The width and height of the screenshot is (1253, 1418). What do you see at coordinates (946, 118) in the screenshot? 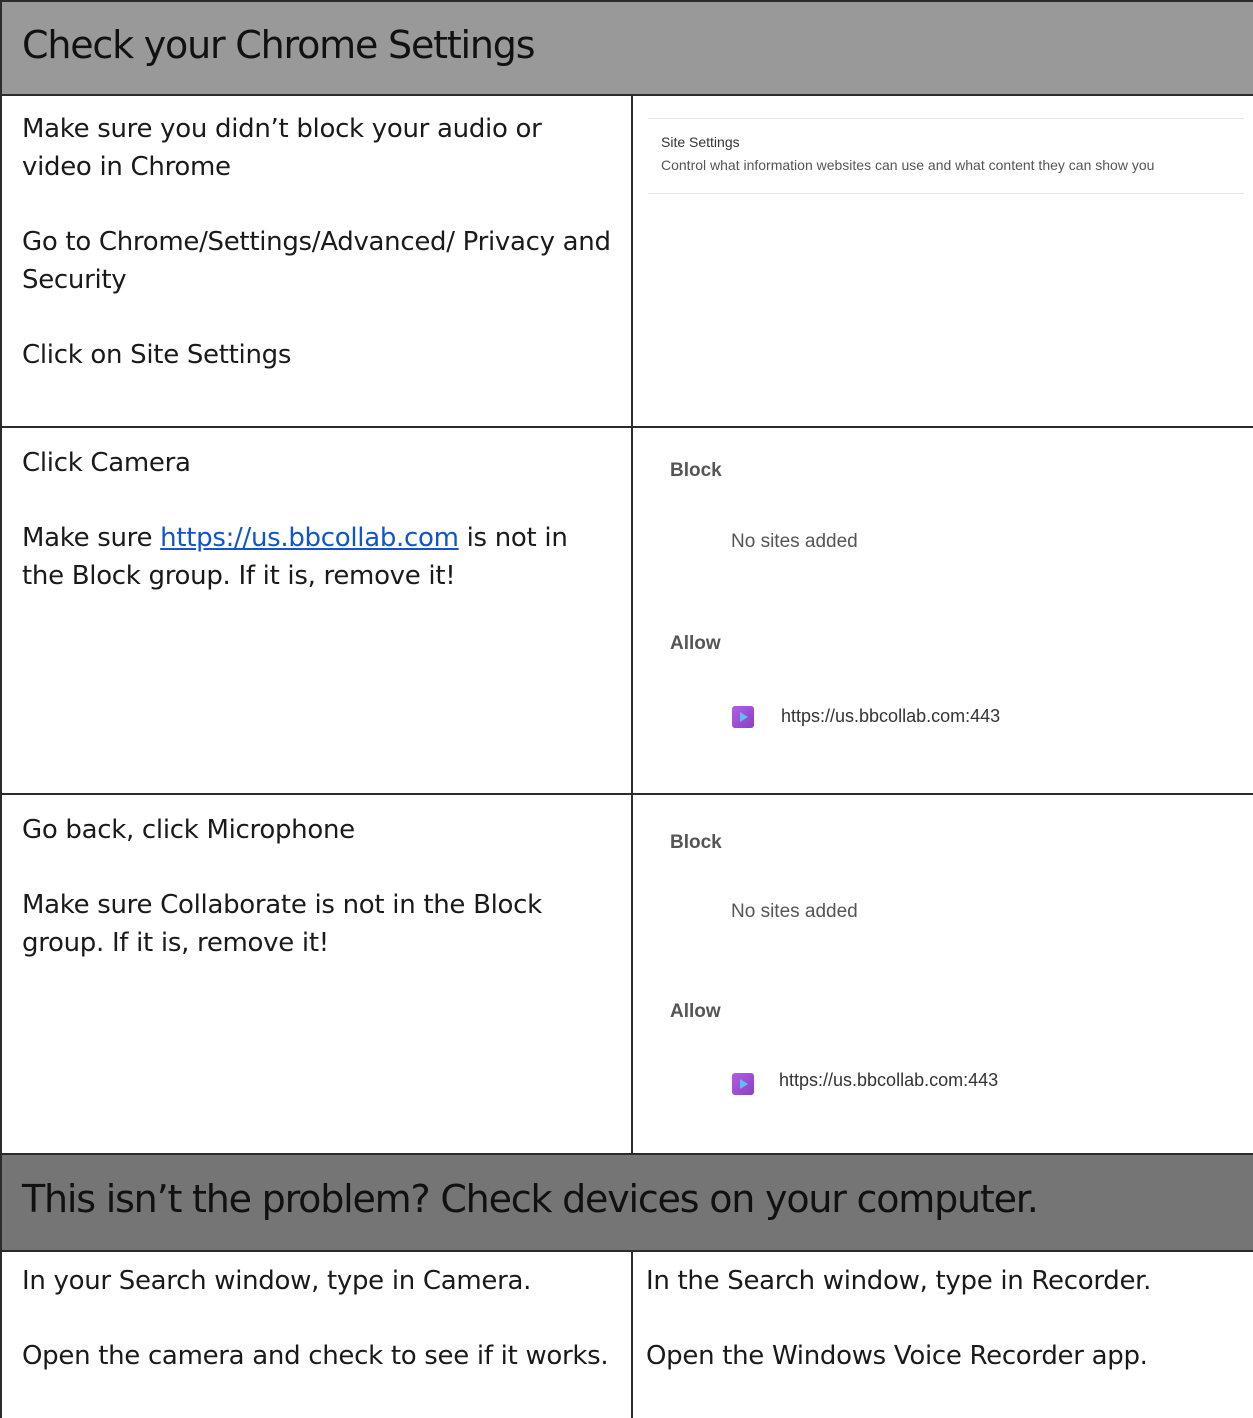
I see `screenshot-divider-top` at bounding box center [946, 118].